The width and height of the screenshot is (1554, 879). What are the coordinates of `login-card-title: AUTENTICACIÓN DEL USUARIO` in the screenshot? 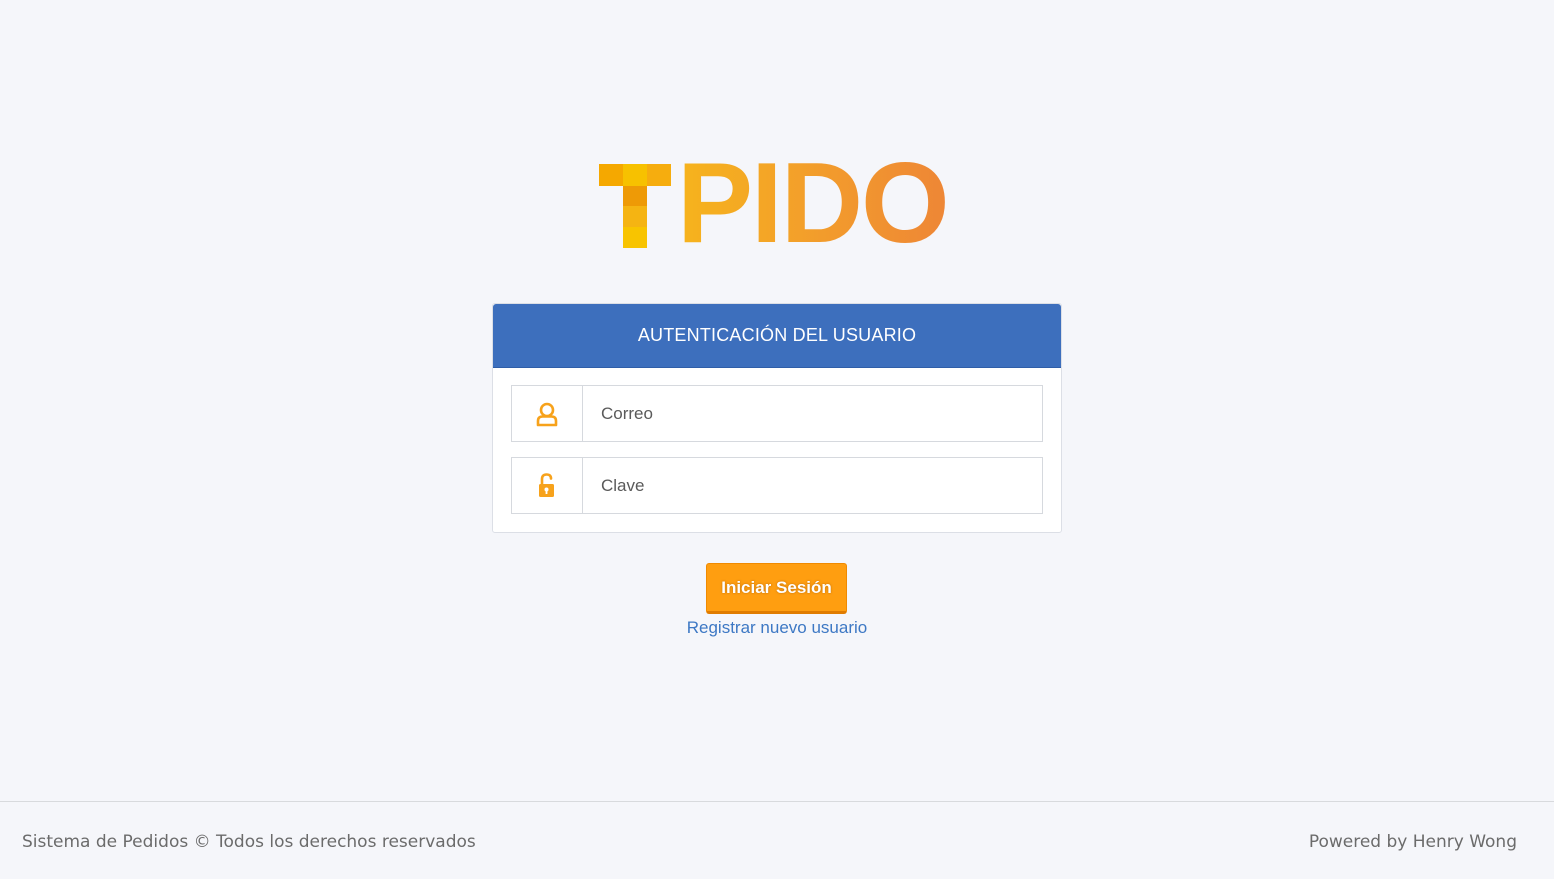 It's located at (777, 335).